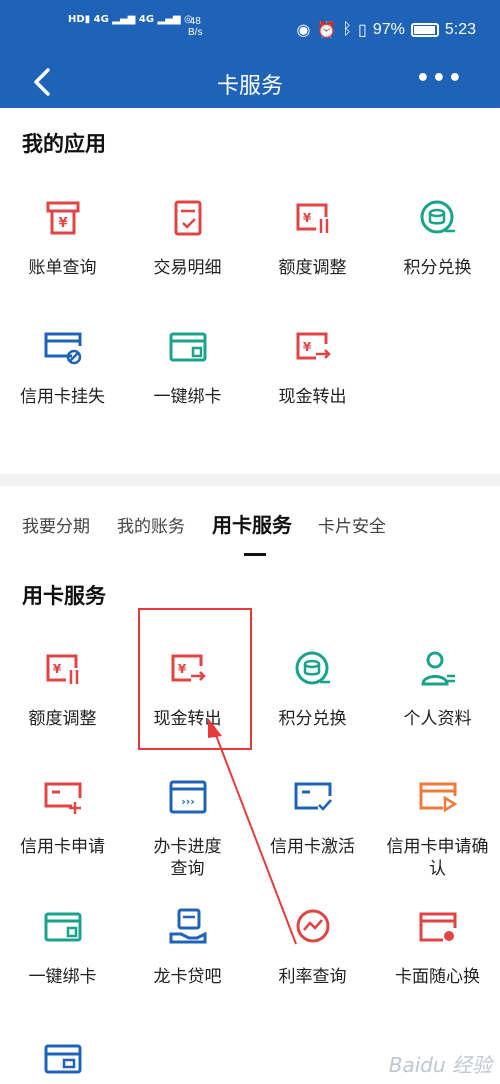 The image size is (500, 1084). Describe the element at coordinates (312, 947) in the screenshot. I see `grid-item-rate: 利率查询` at that location.